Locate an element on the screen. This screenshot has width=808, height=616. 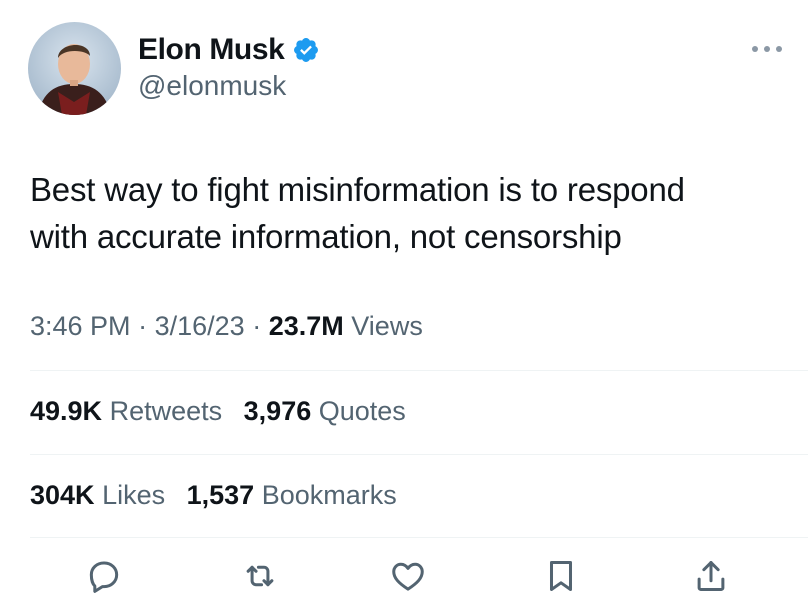
author-handle: @elonmusk is located at coordinates (212, 86).